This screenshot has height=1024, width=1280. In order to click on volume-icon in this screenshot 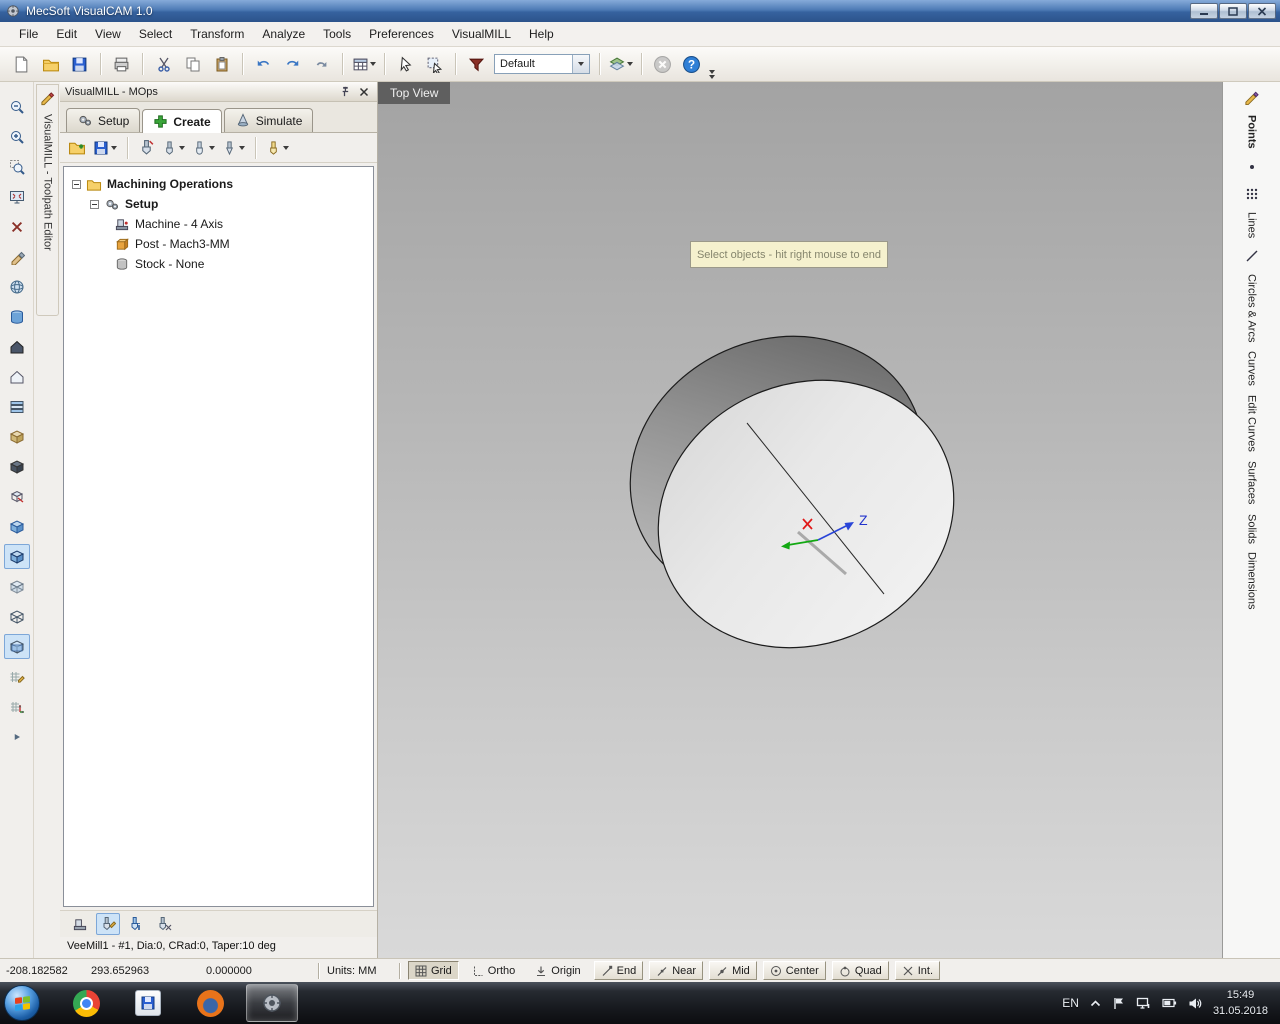, I will do `click(1195, 1003)`.